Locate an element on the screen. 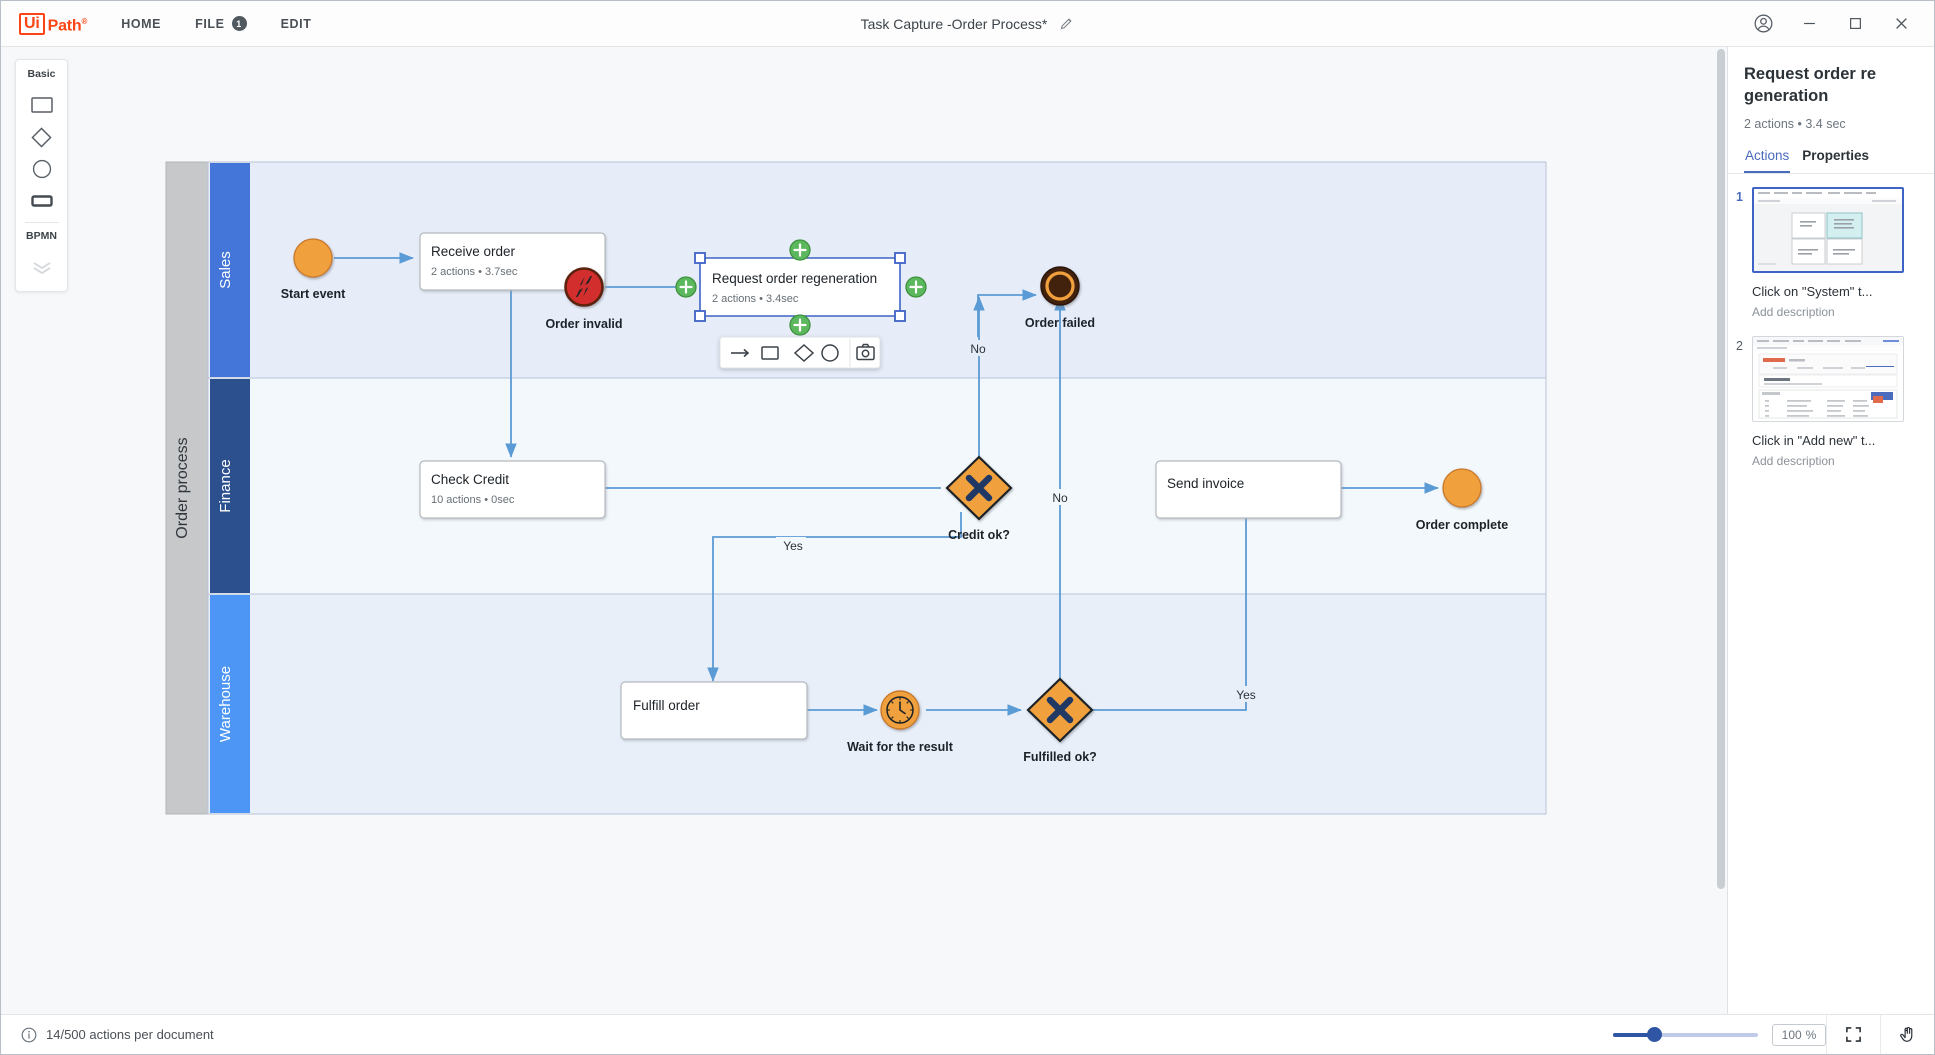 The width and height of the screenshot is (1935, 1055). node-send-invoice: Send invoice is located at coordinates (1248, 489).